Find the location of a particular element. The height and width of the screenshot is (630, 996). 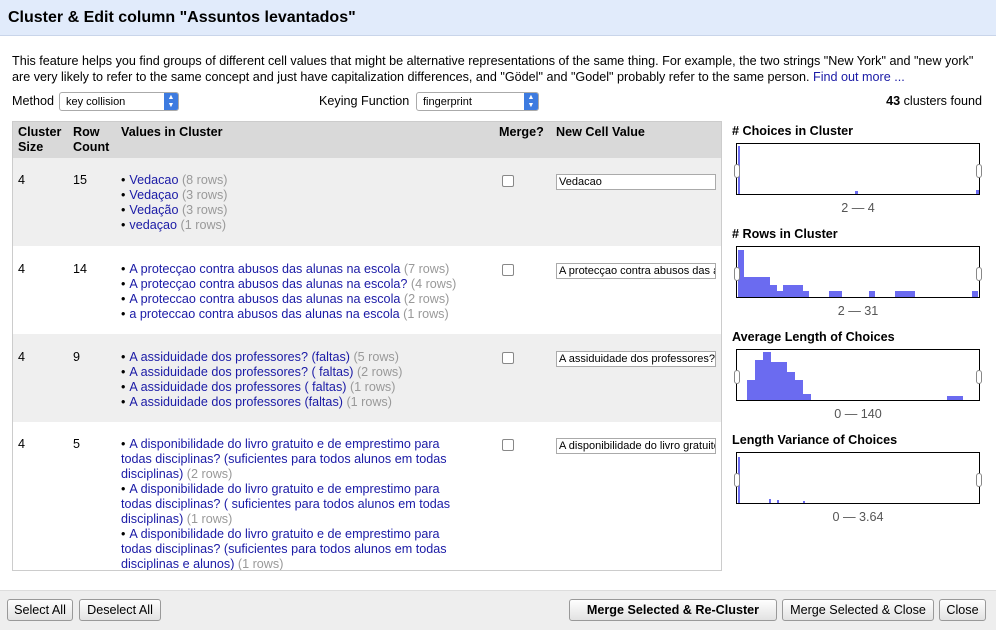

cluster-value-link: Vedaçao is located at coordinates (153, 195).